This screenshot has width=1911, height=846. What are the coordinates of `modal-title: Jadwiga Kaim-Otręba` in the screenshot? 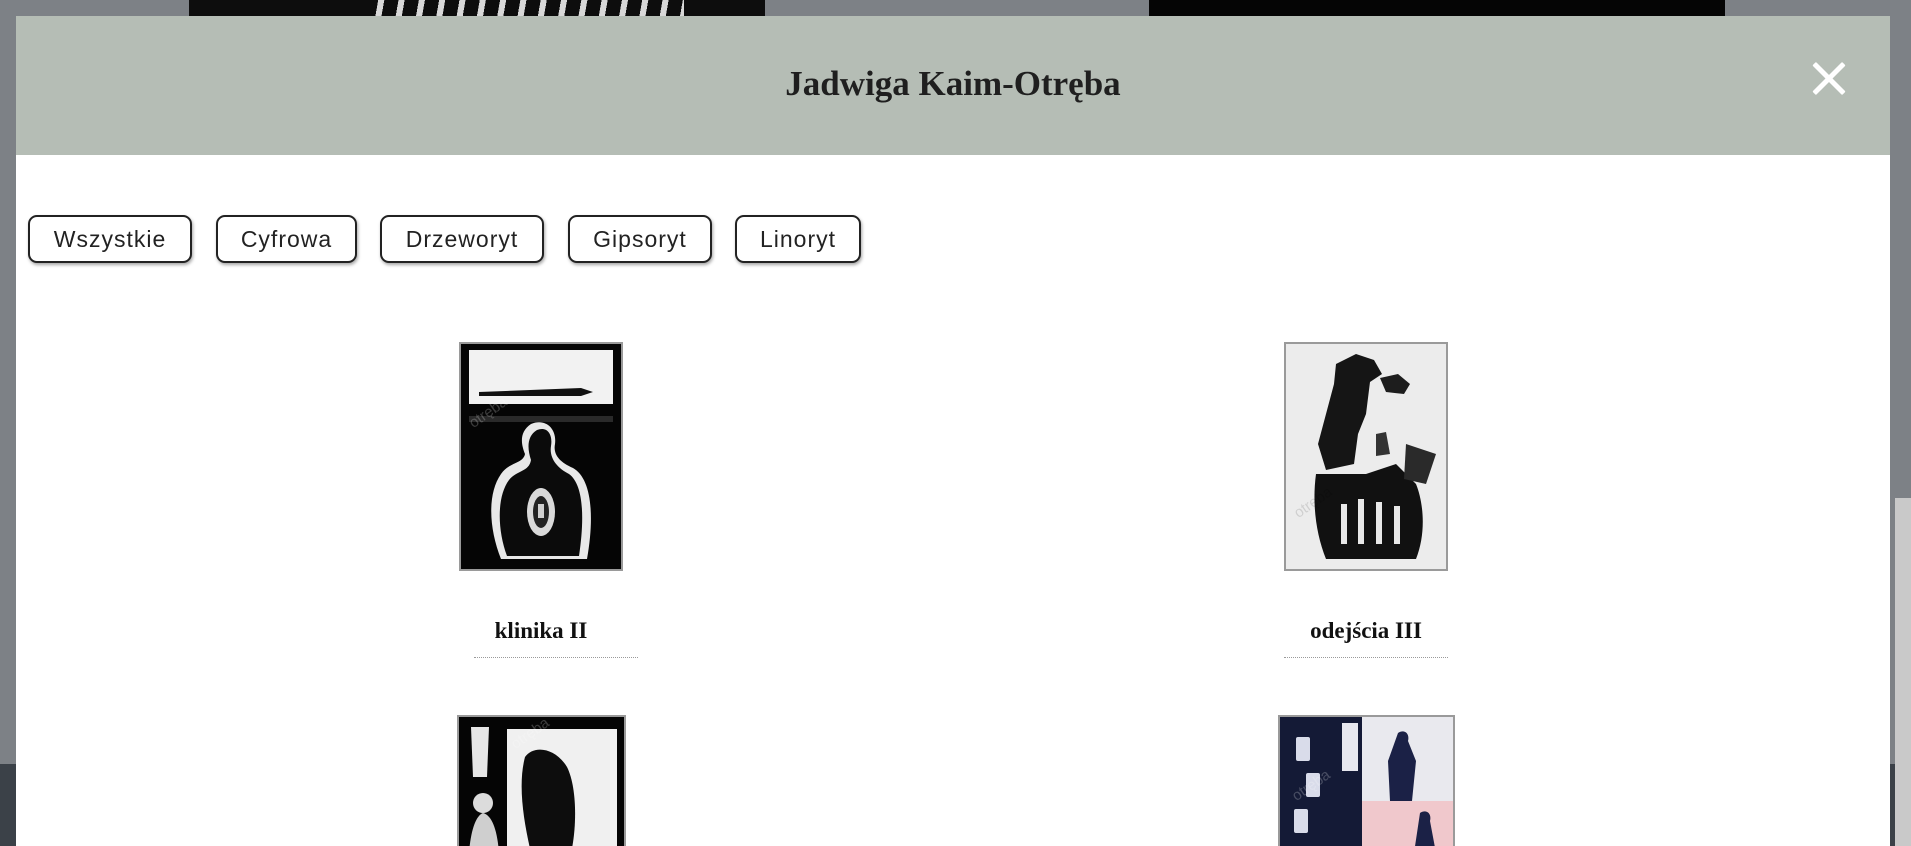 It's located at (953, 83).